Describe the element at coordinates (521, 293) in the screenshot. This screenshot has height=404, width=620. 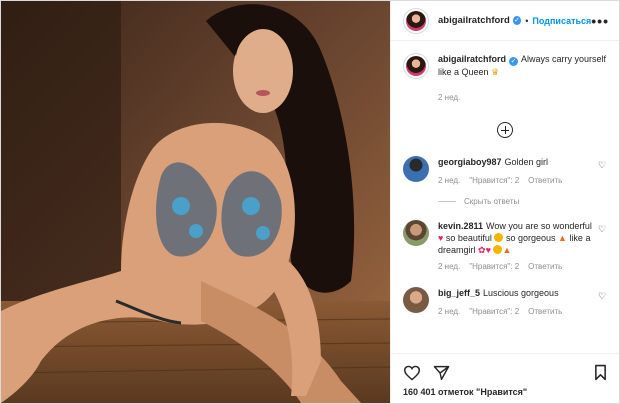
I see `comment-text: Luscious gorgeous` at that location.